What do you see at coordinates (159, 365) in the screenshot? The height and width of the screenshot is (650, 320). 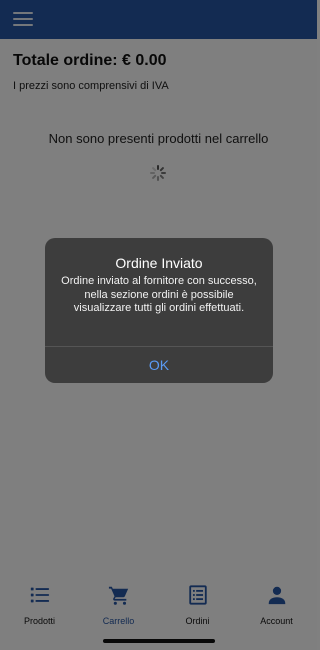 I see `ok-button: OK` at bounding box center [159, 365].